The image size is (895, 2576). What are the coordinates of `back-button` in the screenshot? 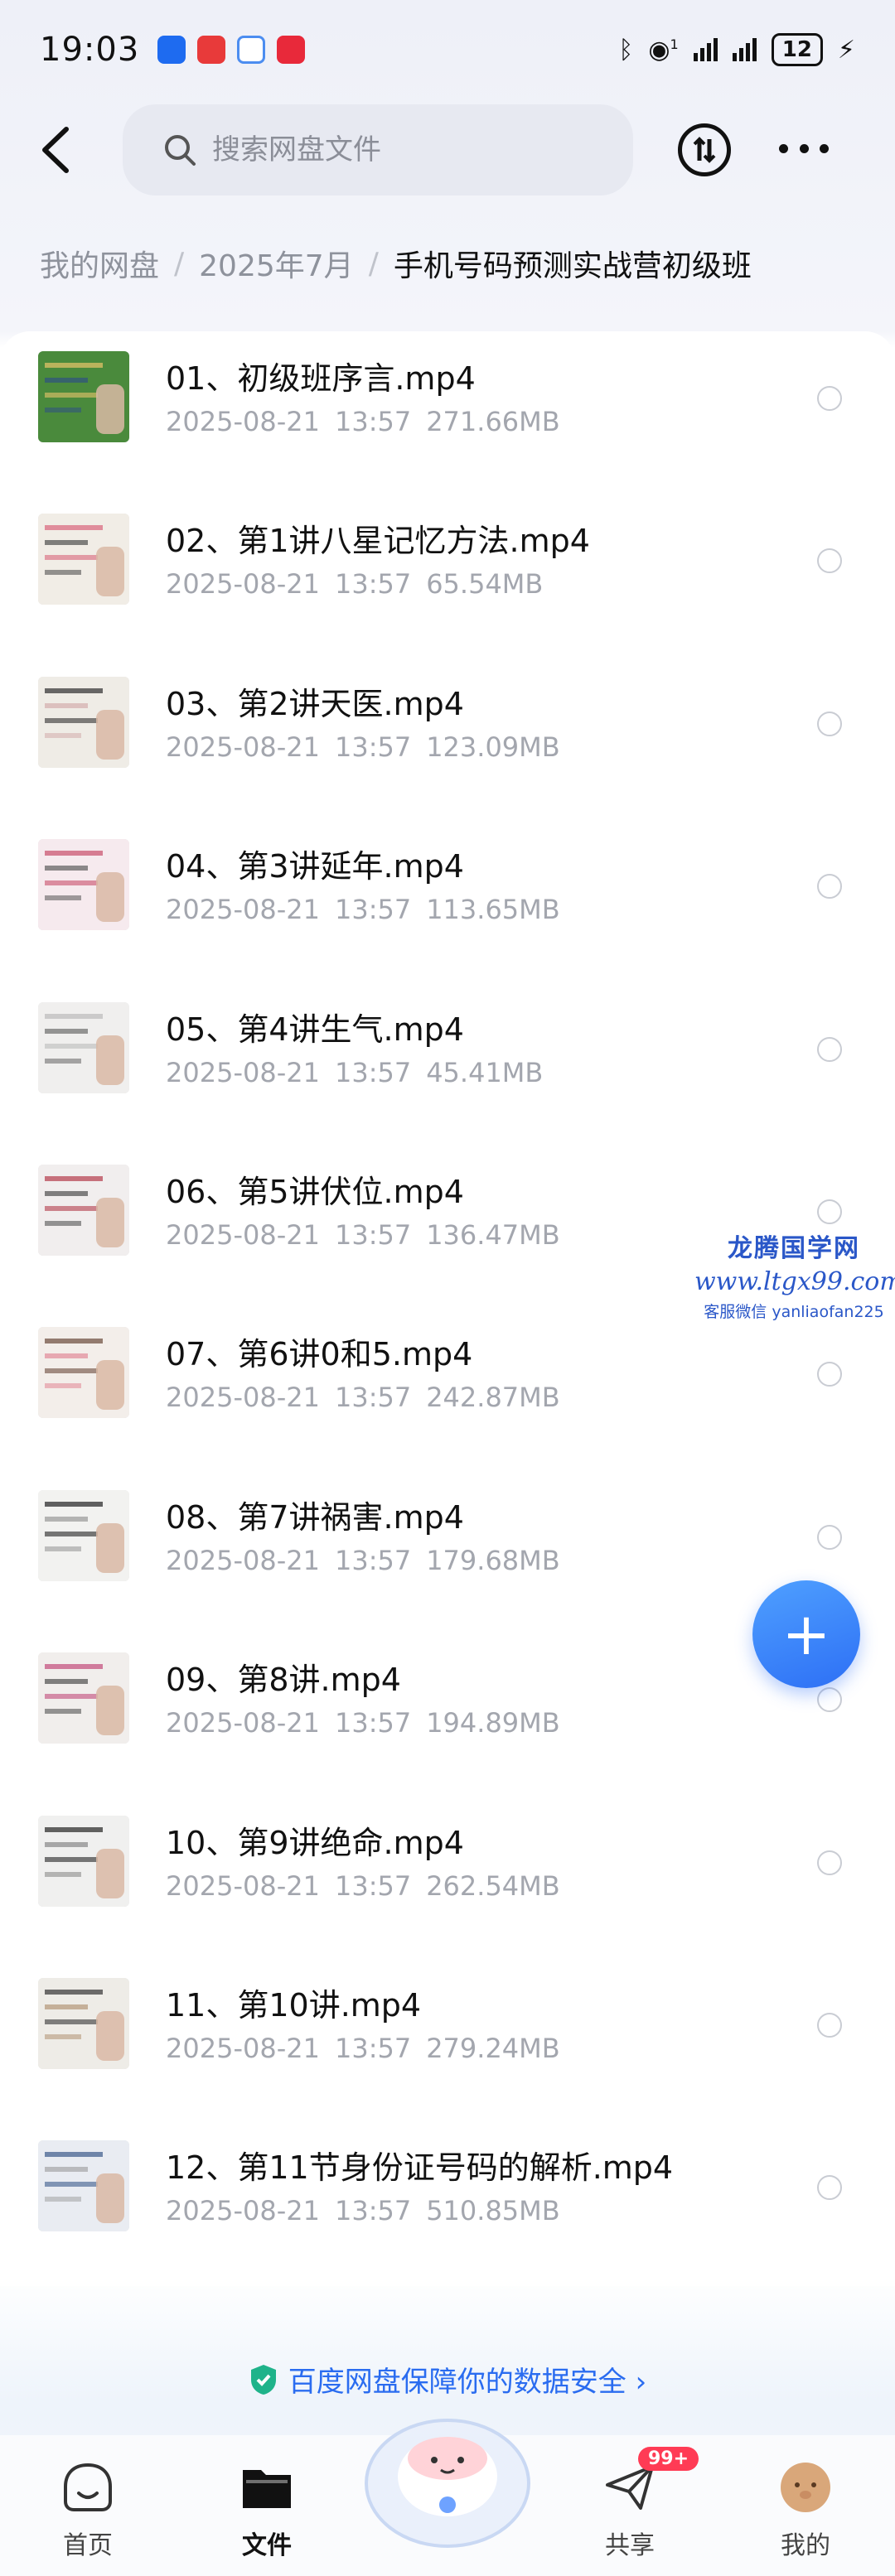 It's located at (58, 150).